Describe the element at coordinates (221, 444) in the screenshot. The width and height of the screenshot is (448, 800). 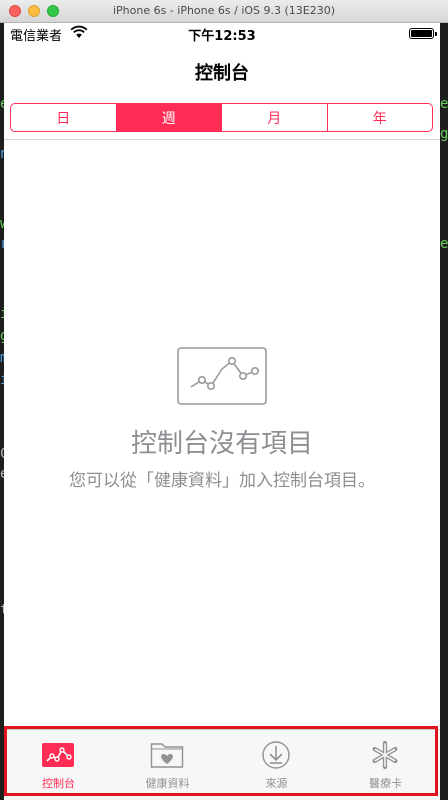
I see `empty-state-title: 控制台沒有項目` at that location.